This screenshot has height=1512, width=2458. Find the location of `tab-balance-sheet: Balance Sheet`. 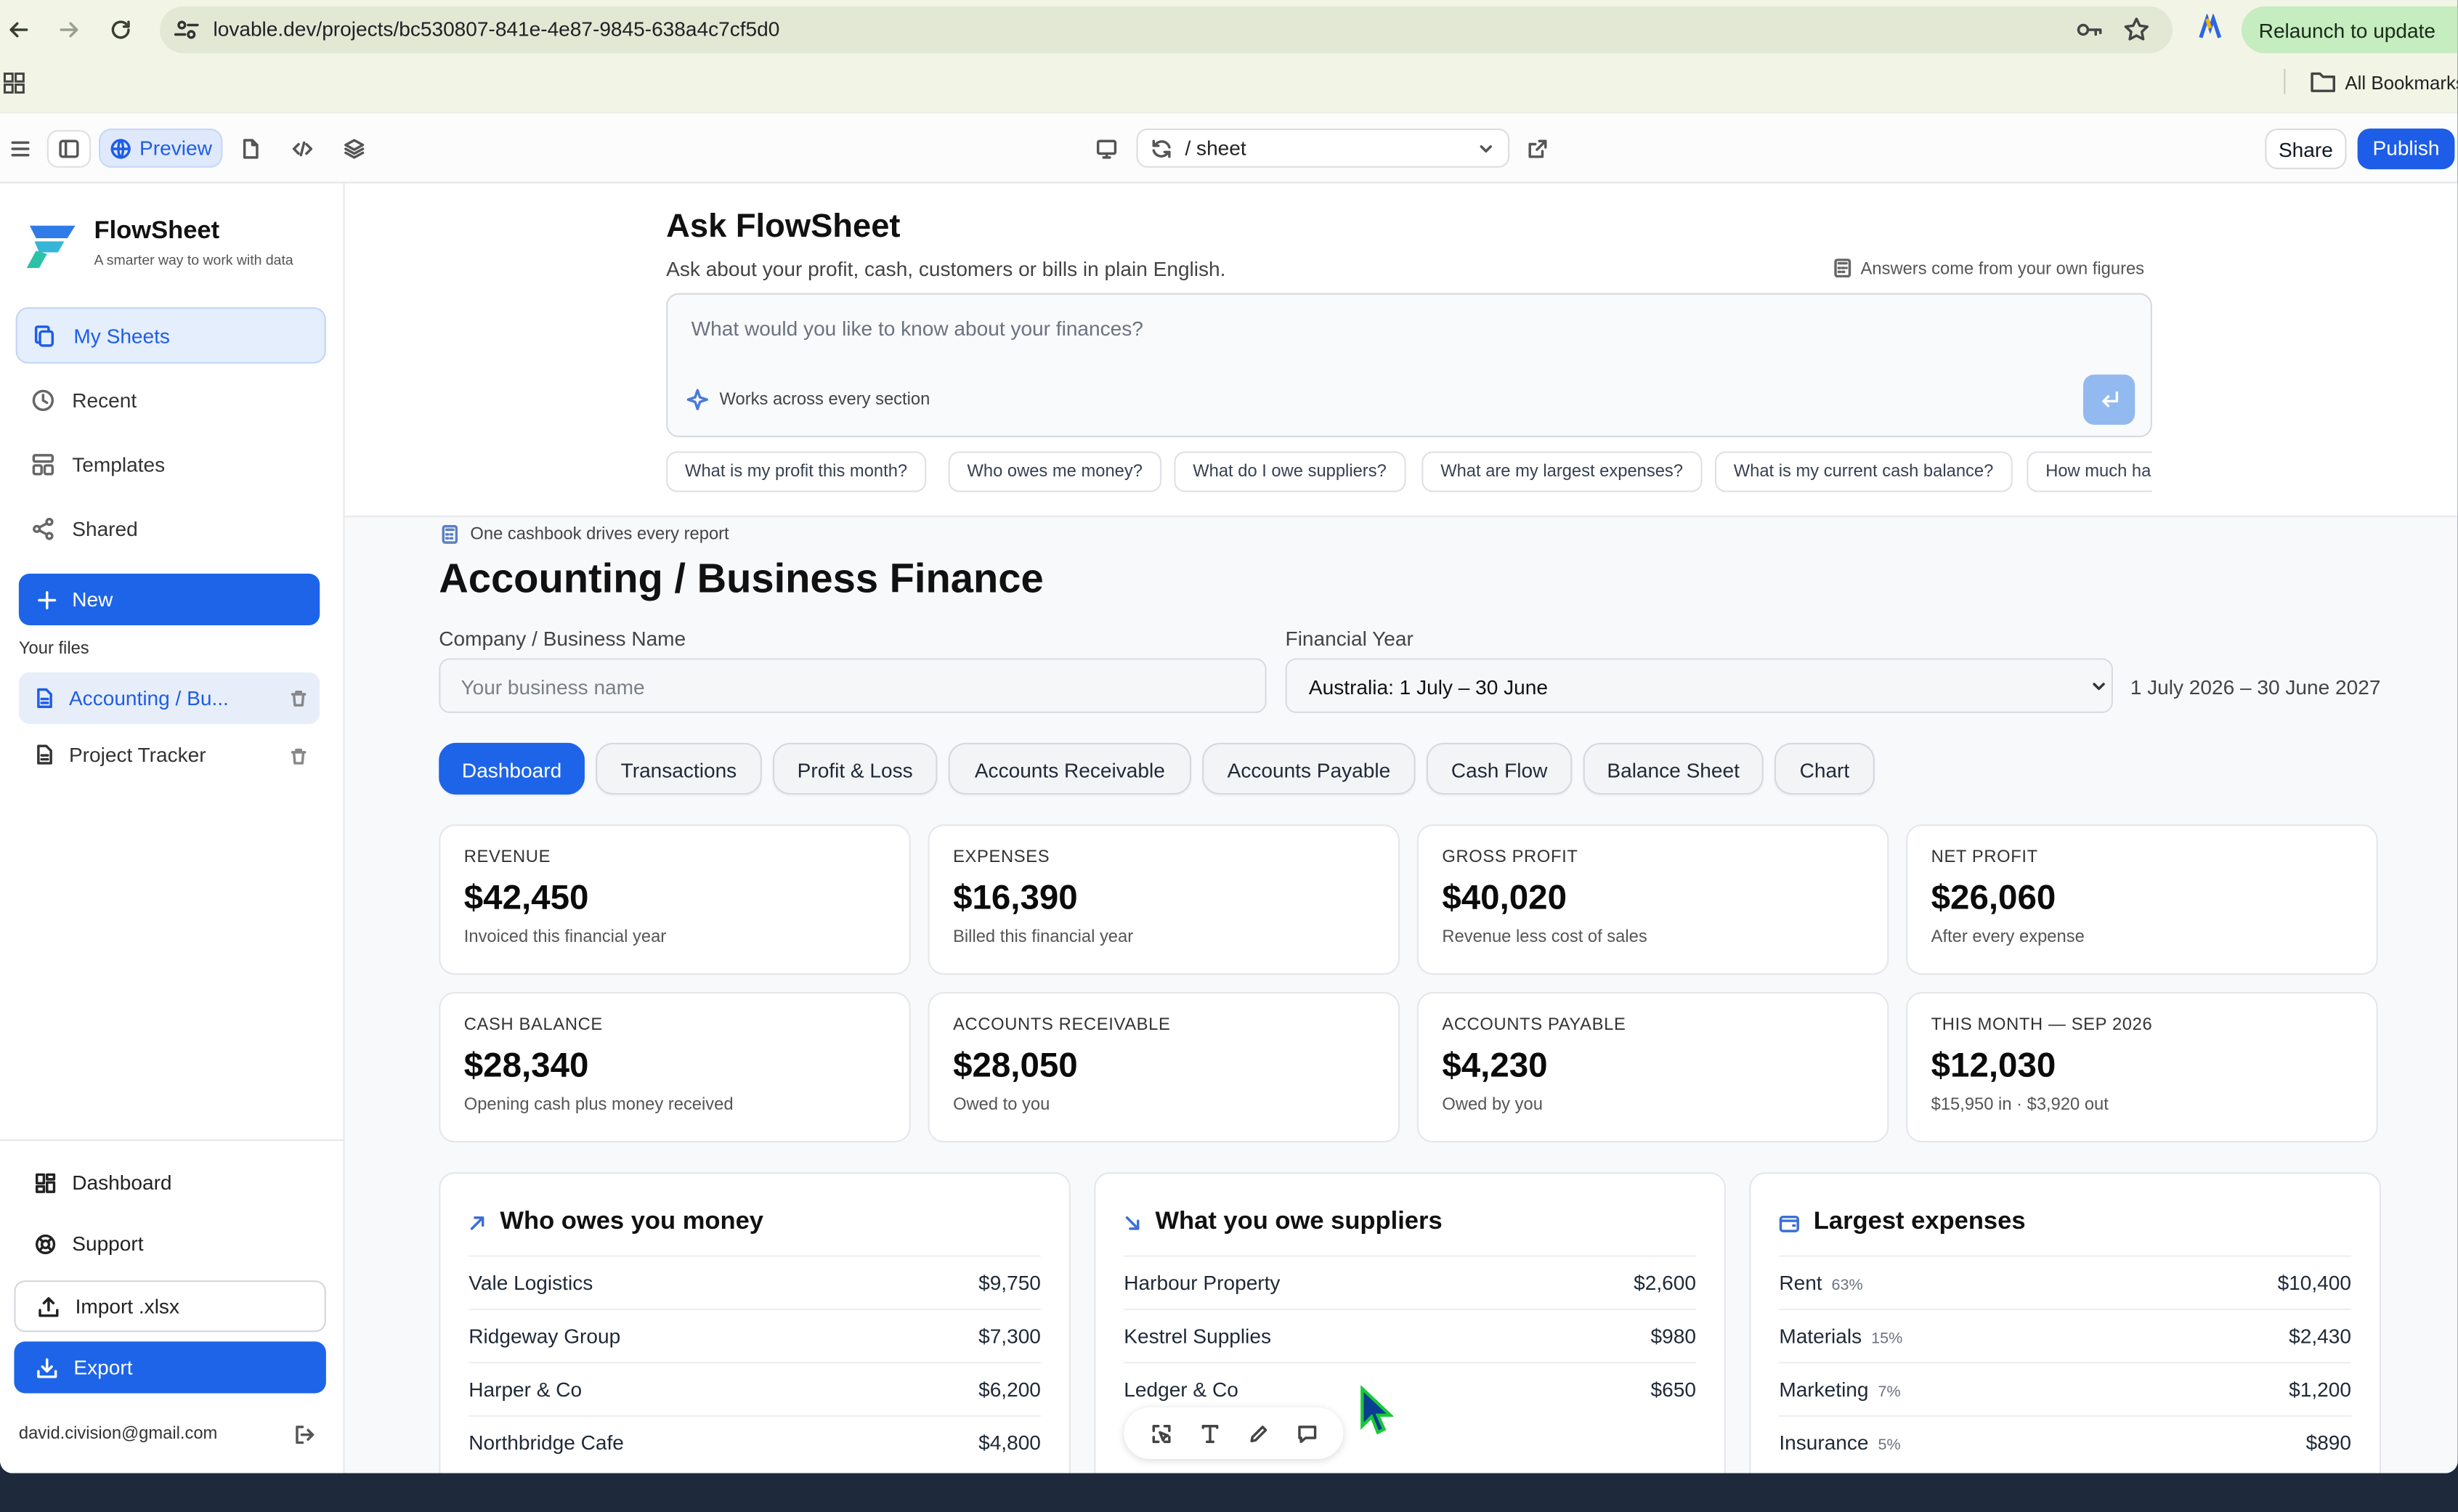

tab-balance-sheet: Balance Sheet is located at coordinates (1673, 768).